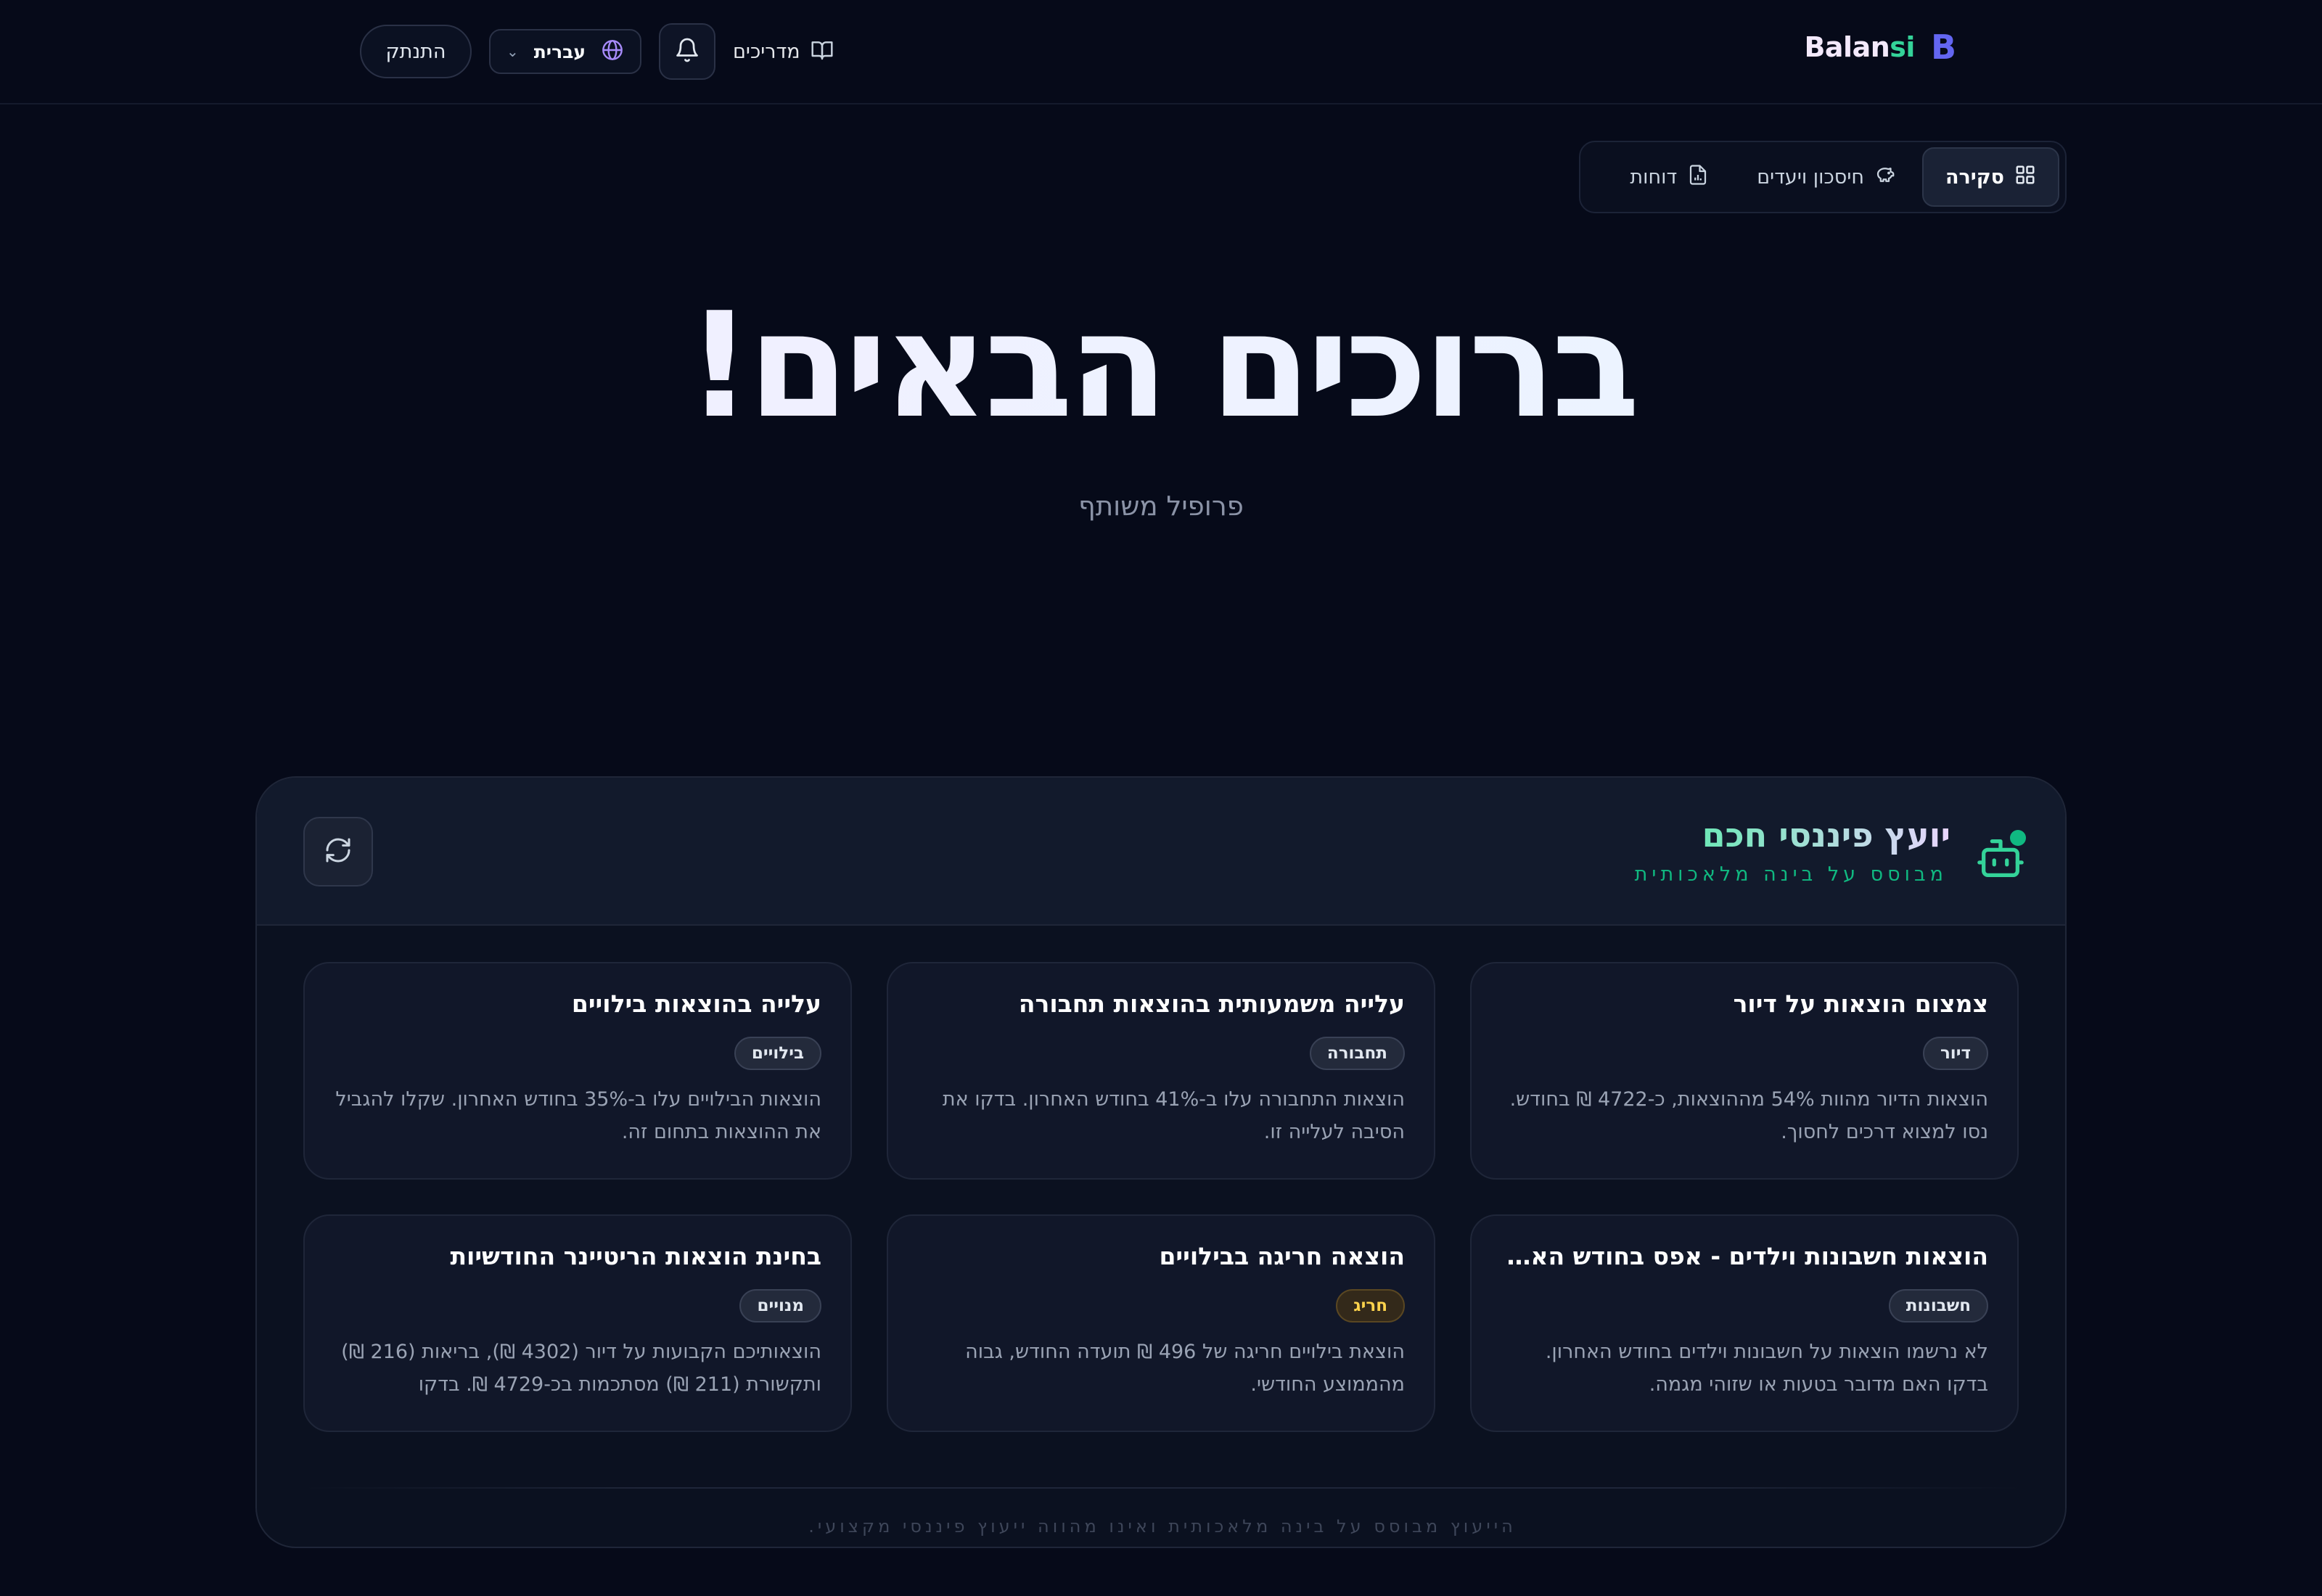 The height and width of the screenshot is (1596, 2322). Describe the element at coordinates (1826, 835) in the screenshot. I see `advisor-title: יועץ פיננסי חכם` at that location.